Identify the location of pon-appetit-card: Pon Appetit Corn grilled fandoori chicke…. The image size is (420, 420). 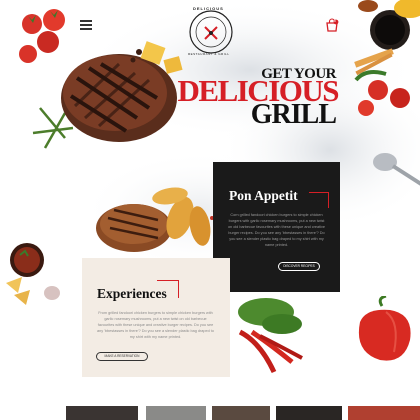
(276, 227).